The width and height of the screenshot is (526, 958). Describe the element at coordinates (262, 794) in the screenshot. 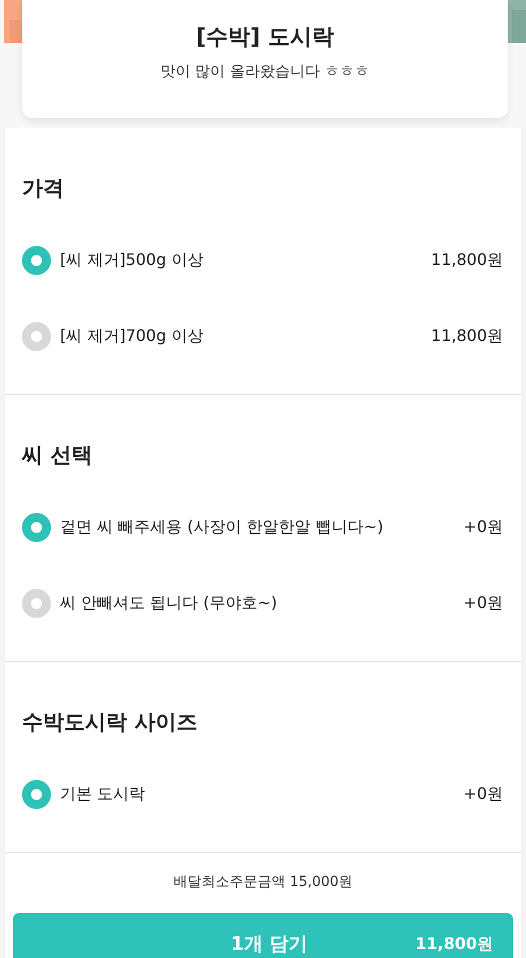

I see `option-label: 기본 도시락` at that location.